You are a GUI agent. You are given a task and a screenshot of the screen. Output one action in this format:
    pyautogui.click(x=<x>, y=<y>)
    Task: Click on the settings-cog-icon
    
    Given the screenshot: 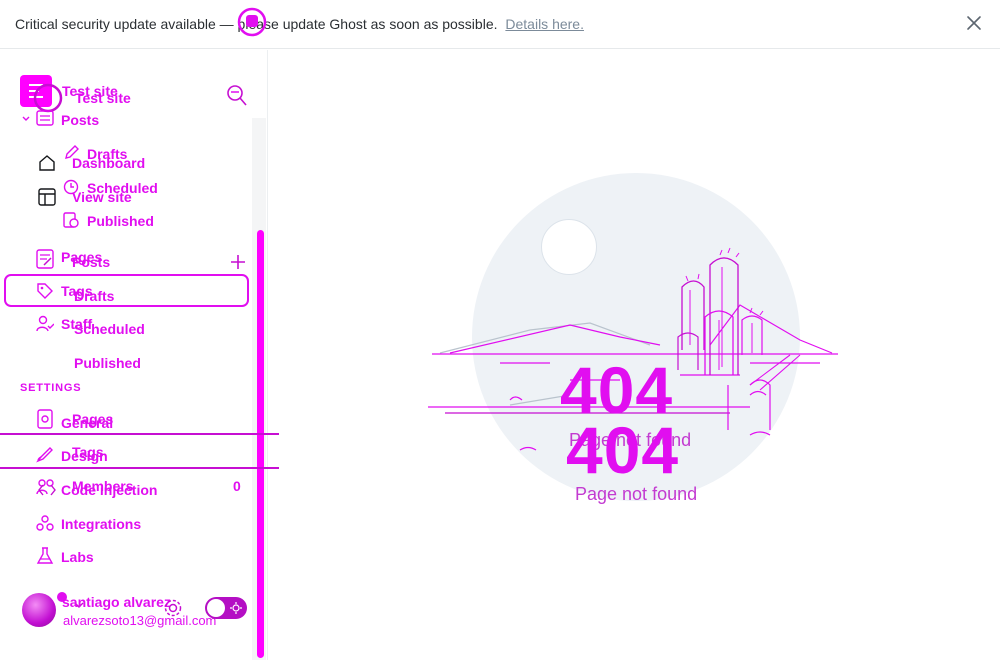 What is the action you would take?
    pyautogui.click(x=173, y=608)
    